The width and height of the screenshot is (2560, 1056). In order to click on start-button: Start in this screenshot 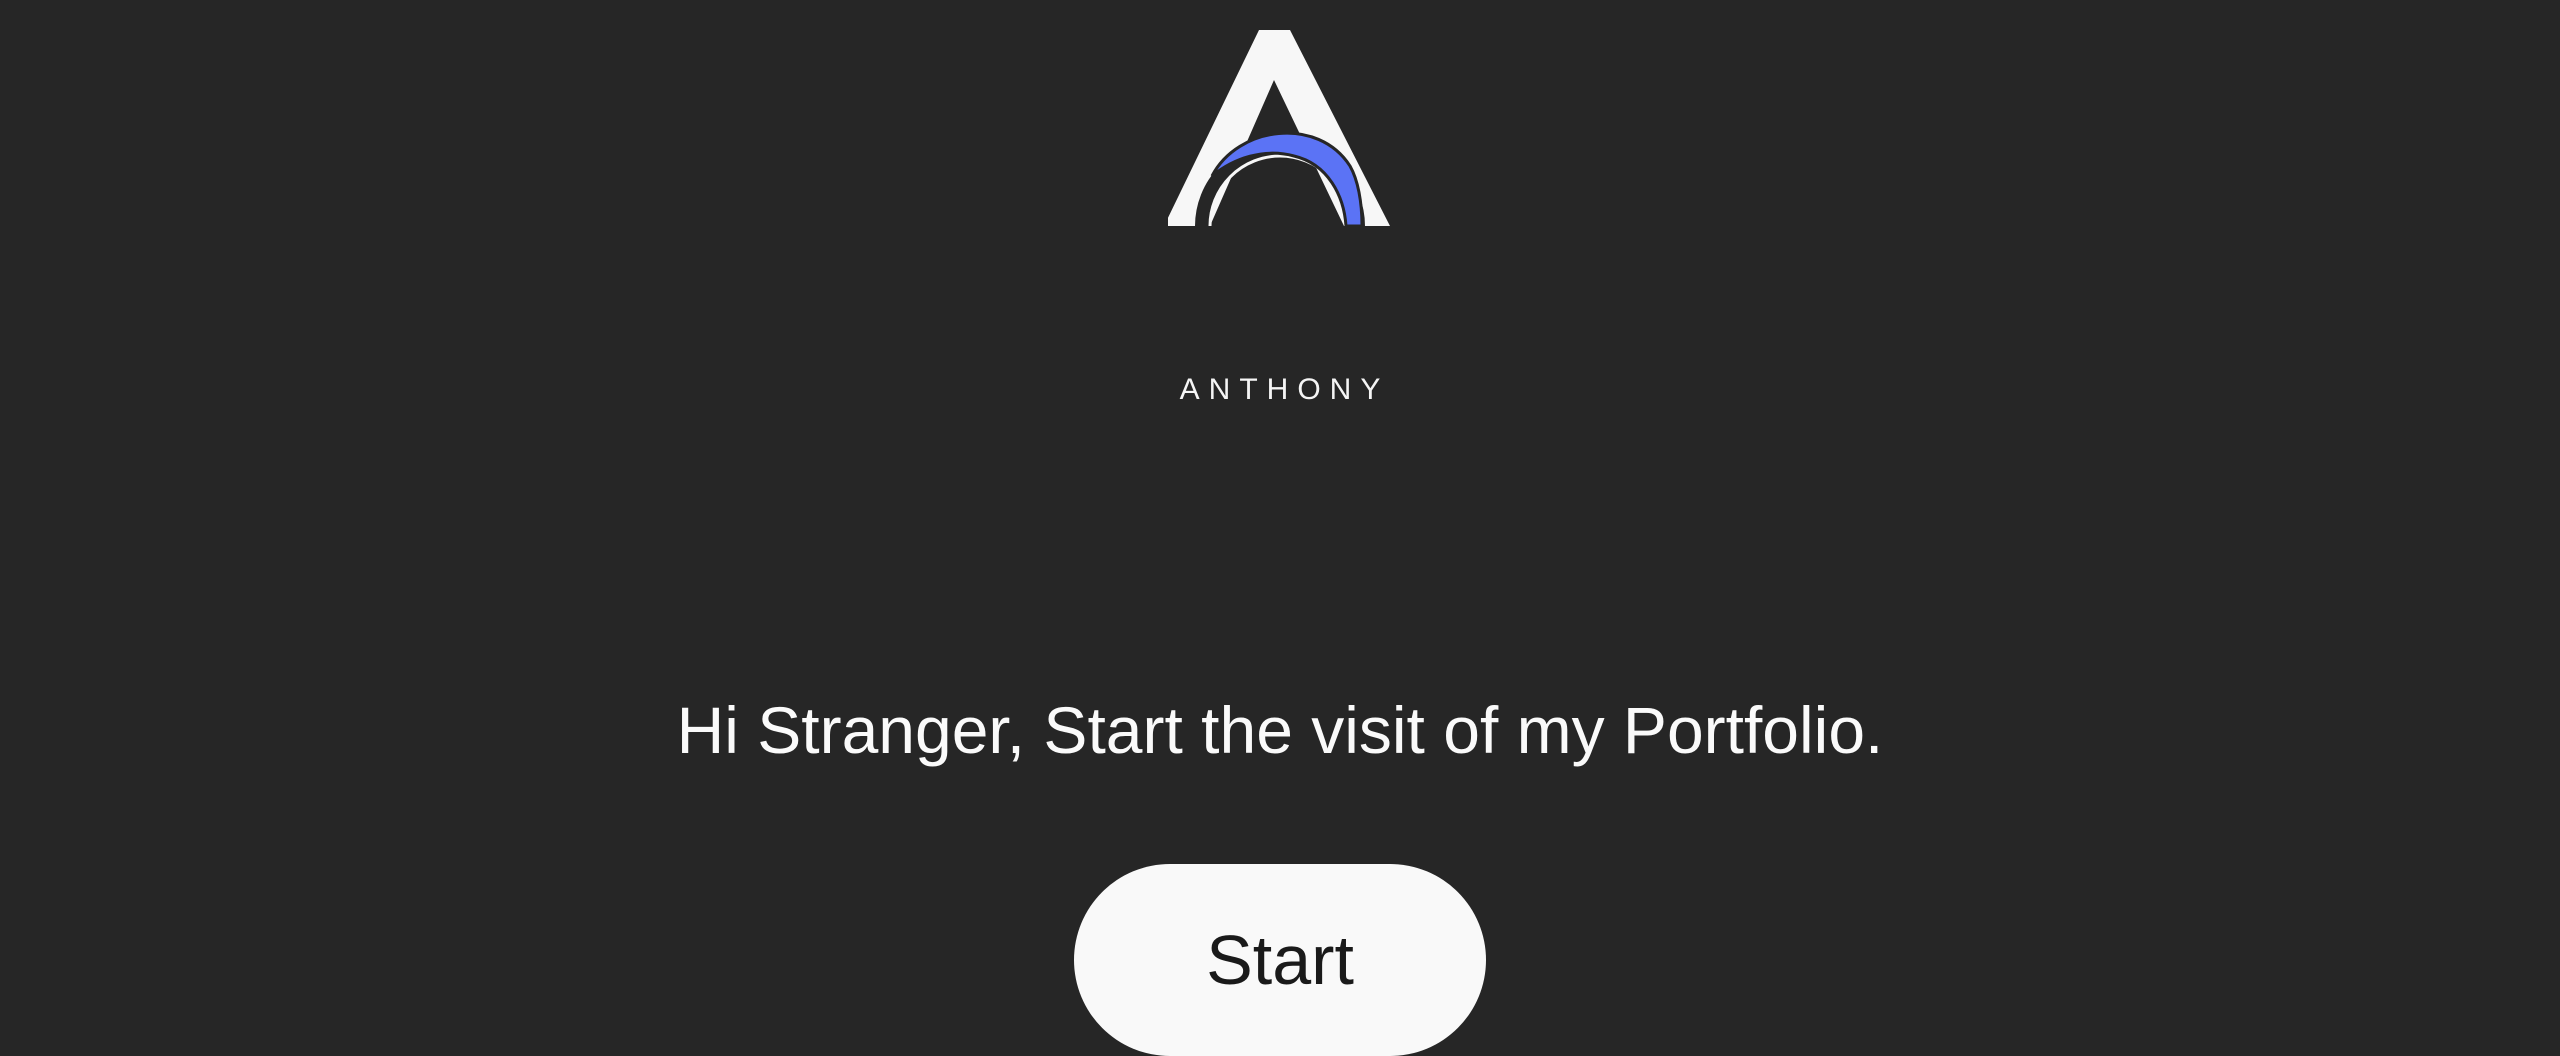, I will do `click(1280, 960)`.